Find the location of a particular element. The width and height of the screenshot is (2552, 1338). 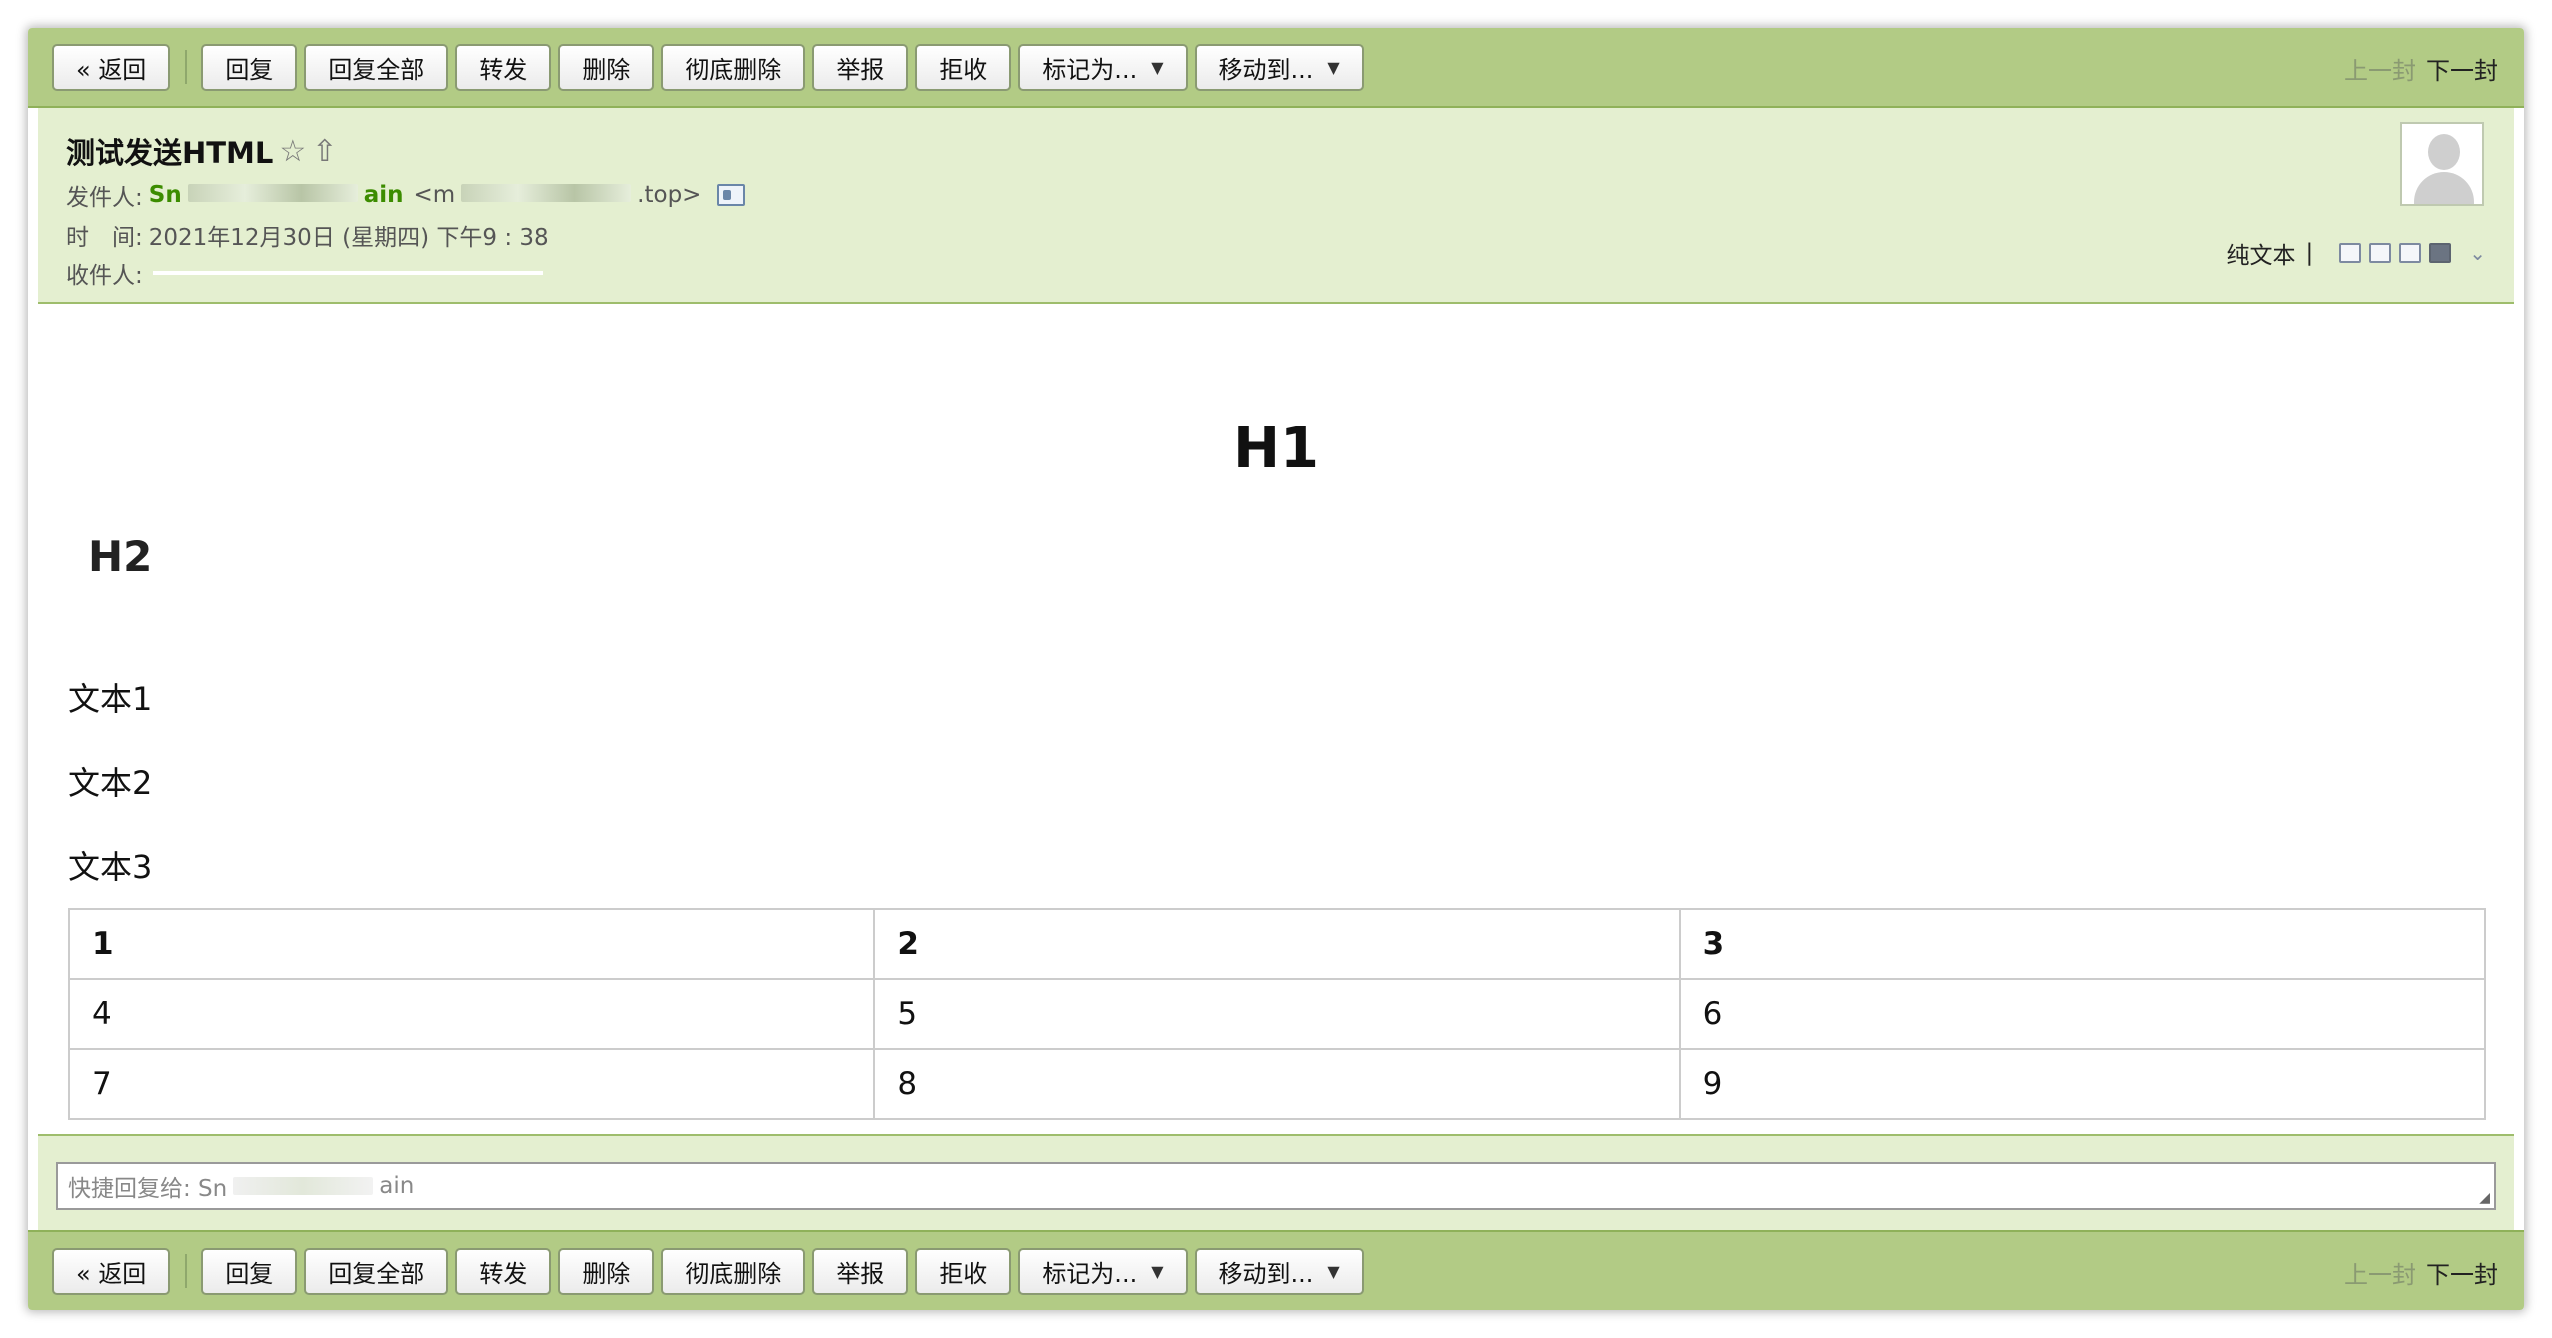

quick-reply-placeholder-end: ain is located at coordinates (397, 1186).